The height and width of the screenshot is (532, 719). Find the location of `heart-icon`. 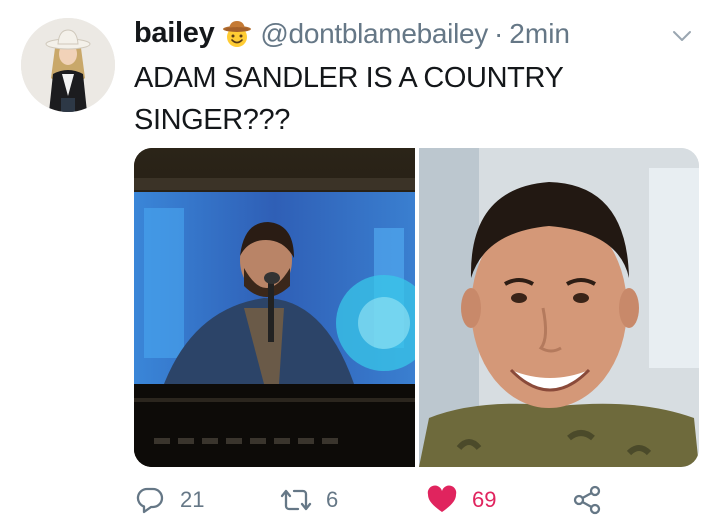

heart-icon is located at coordinates (442, 498).